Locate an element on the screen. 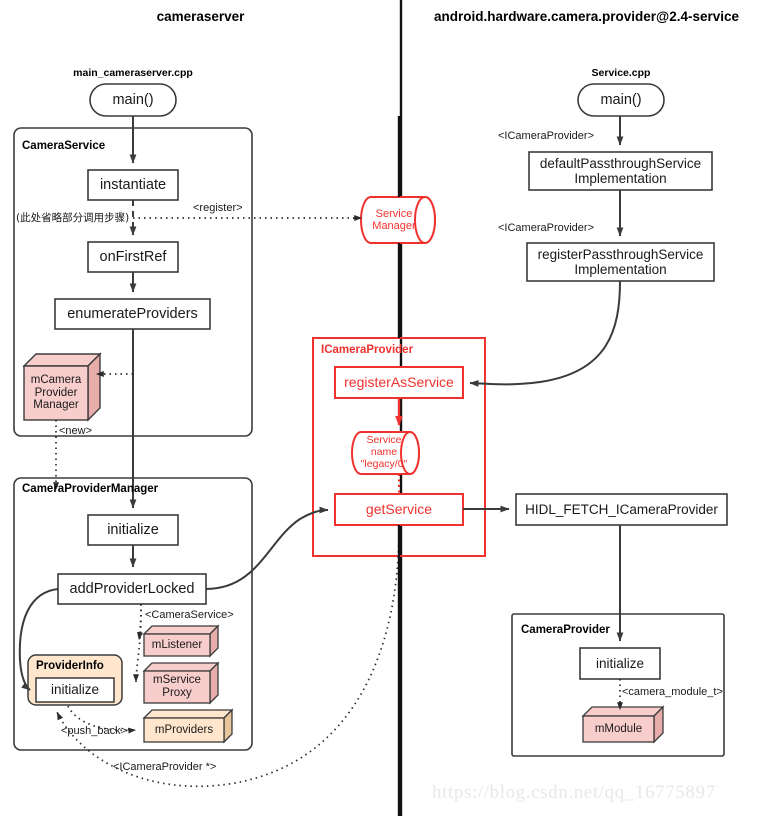 This screenshot has width=772, height=816. file-label-service-cpp: Service.cpp is located at coordinates (621, 73).